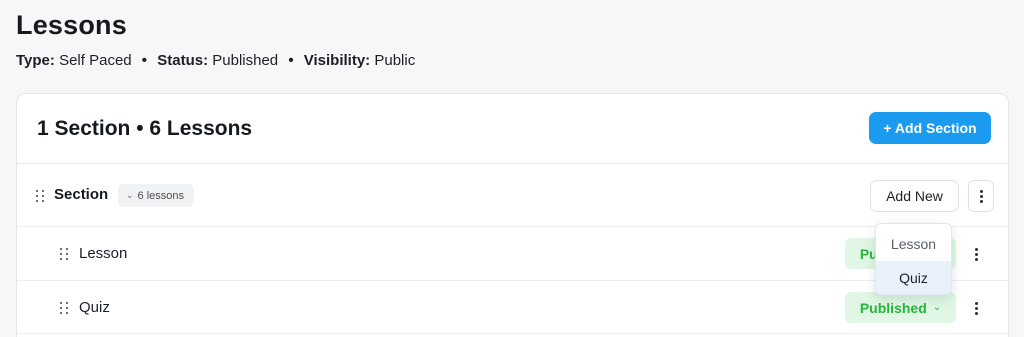  I want to click on status-label: Status:, so click(183, 60).